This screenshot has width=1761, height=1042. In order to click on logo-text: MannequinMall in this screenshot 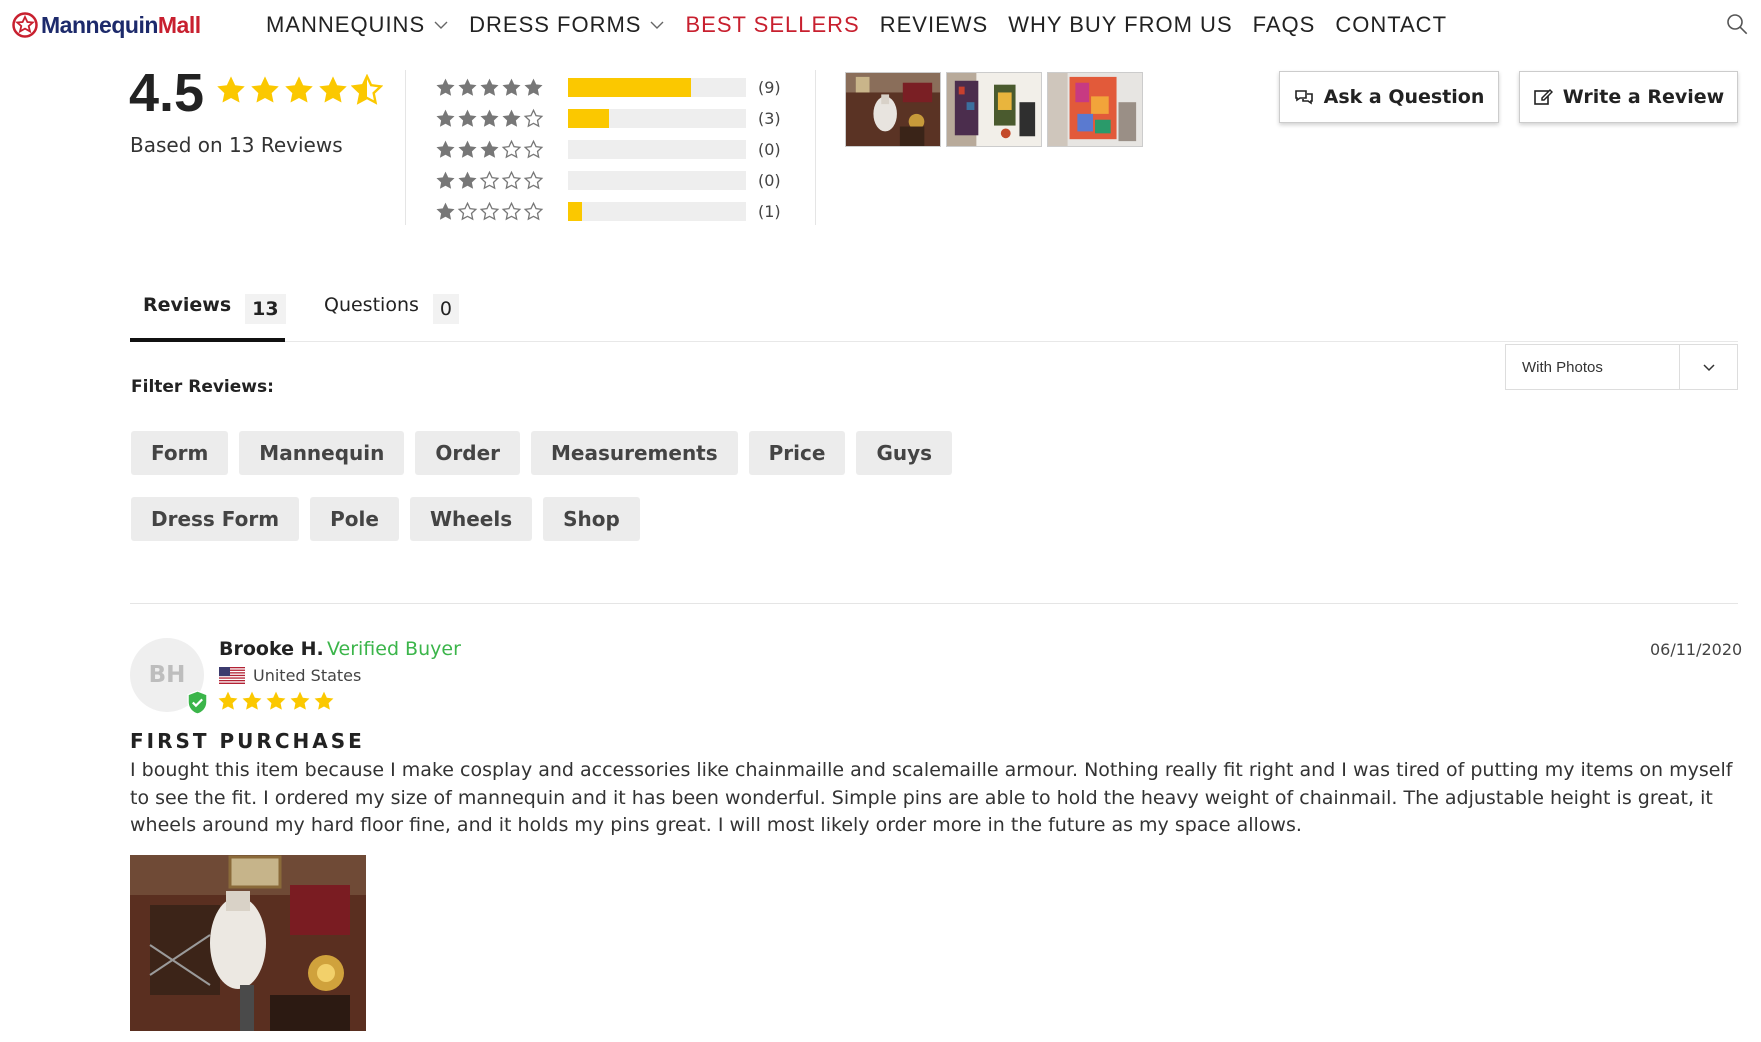, I will do `click(121, 24)`.